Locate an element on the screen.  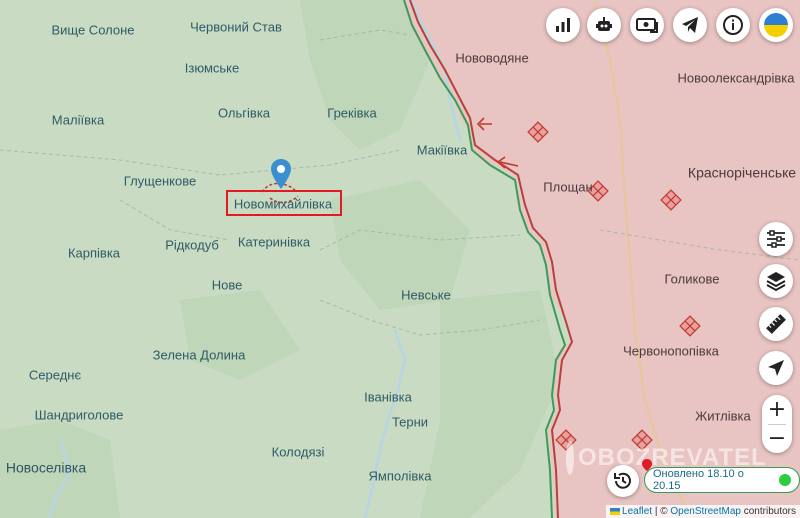
place-chervonopopivka: Червонопопівка is located at coordinates (671, 351).